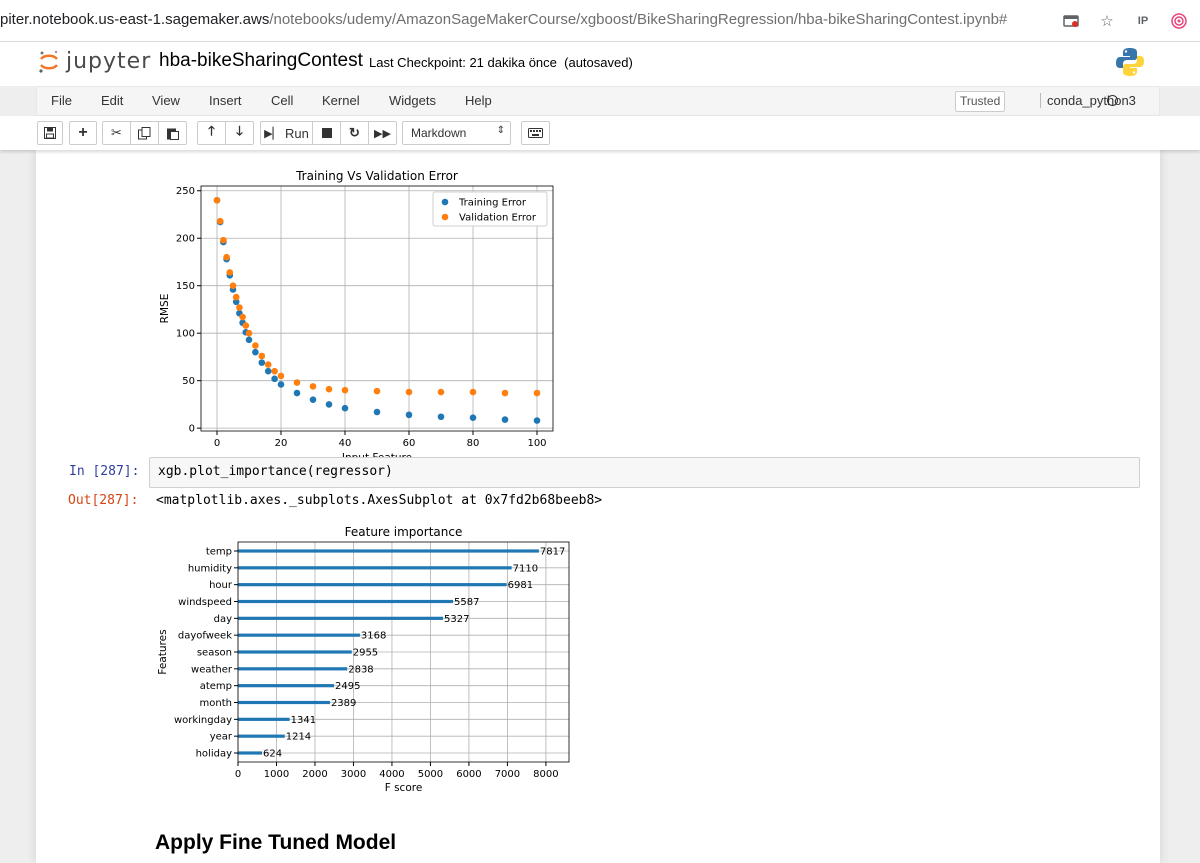 The image size is (1200, 863). I want to click on copy-icon, so click(144, 132).